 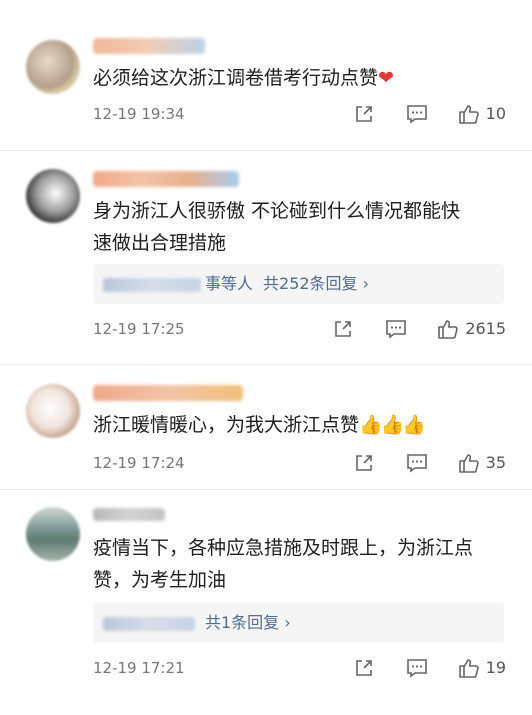 I want to click on like-button: 10, so click(x=482, y=114).